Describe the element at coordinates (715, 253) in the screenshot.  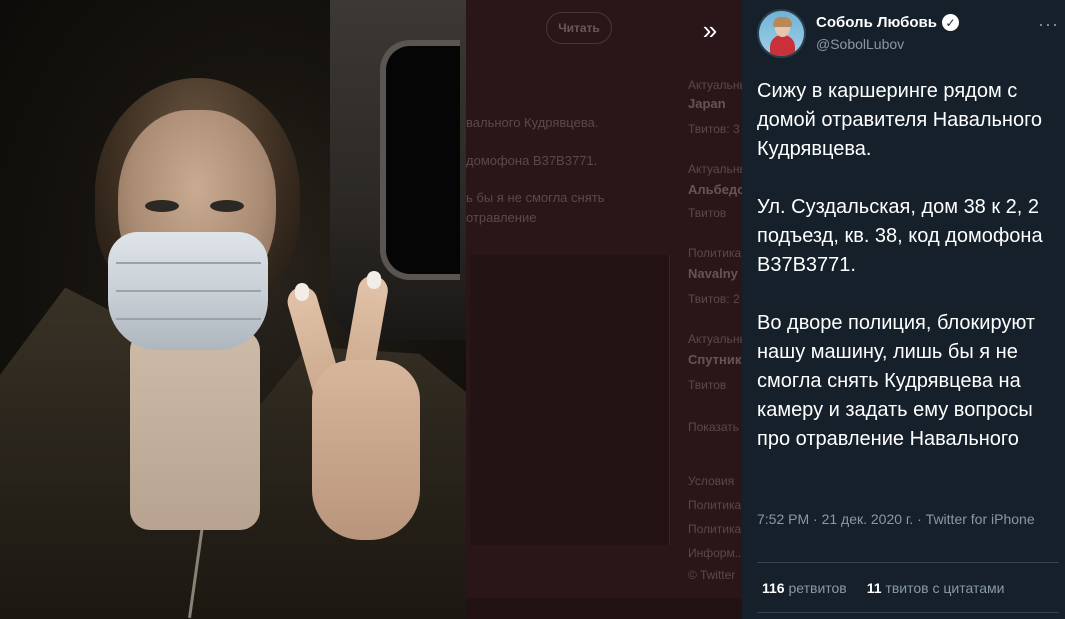
I see `background-trend-label: Политика` at that location.